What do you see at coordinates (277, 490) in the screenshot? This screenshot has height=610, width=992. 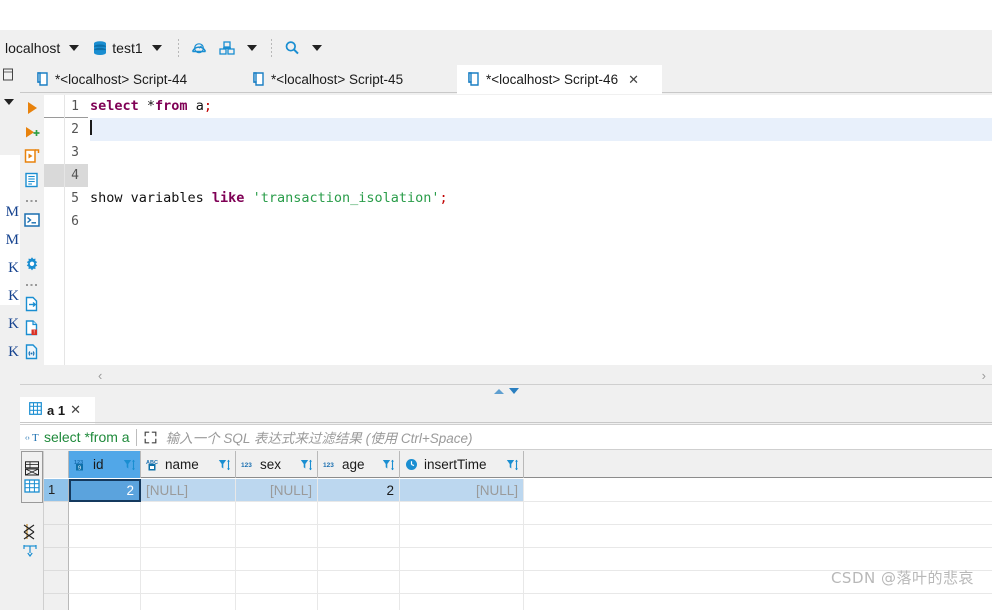 I see `cell-sex: [NULL]` at bounding box center [277, 490].